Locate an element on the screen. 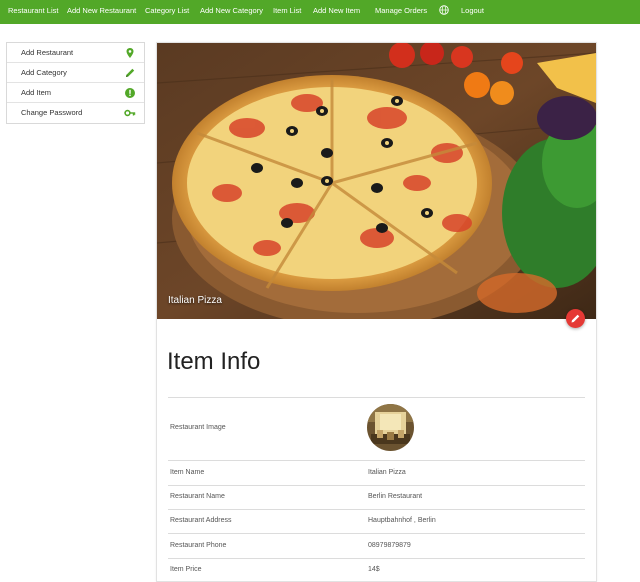  sidebar-item-label: Add Category is located at coordinates (44, 72).